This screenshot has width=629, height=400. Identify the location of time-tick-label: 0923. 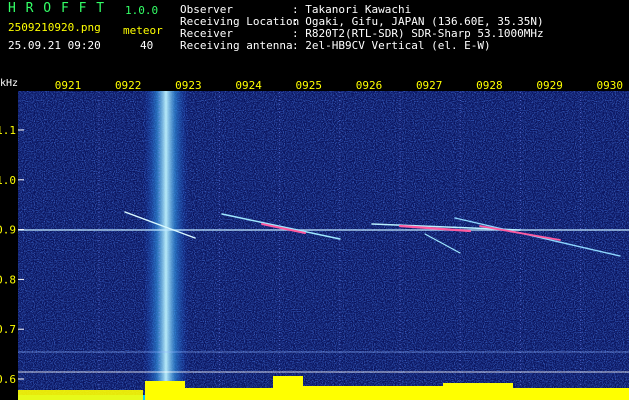
(188, 85).